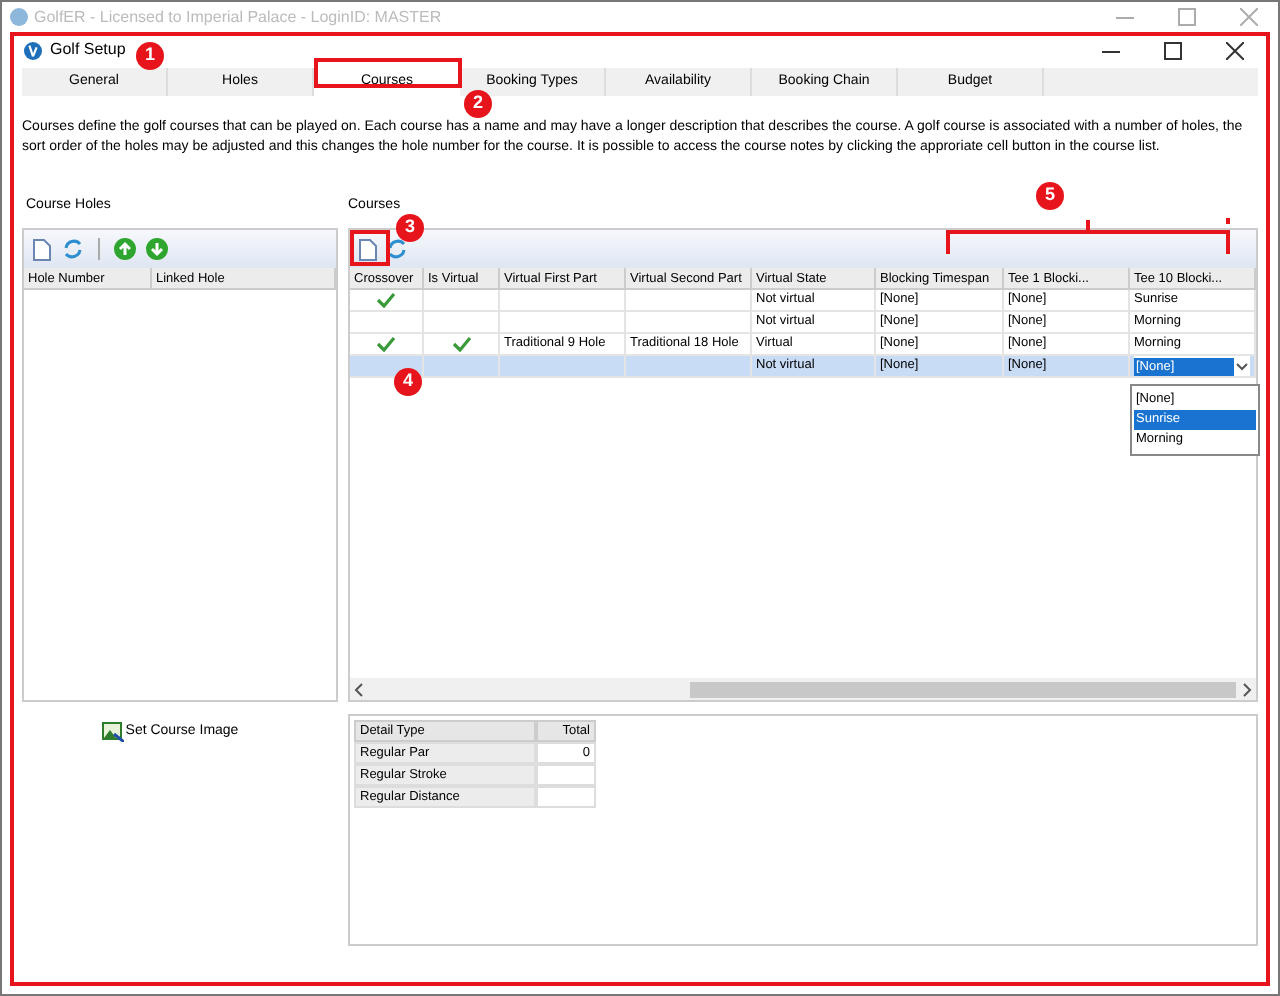 Image resolution: width=1280 pixels, height=996 pixels. I want to click on app-title: GolfER - Licensed to Imperial Palace - LoginID: MASTER, so click(238, 17).